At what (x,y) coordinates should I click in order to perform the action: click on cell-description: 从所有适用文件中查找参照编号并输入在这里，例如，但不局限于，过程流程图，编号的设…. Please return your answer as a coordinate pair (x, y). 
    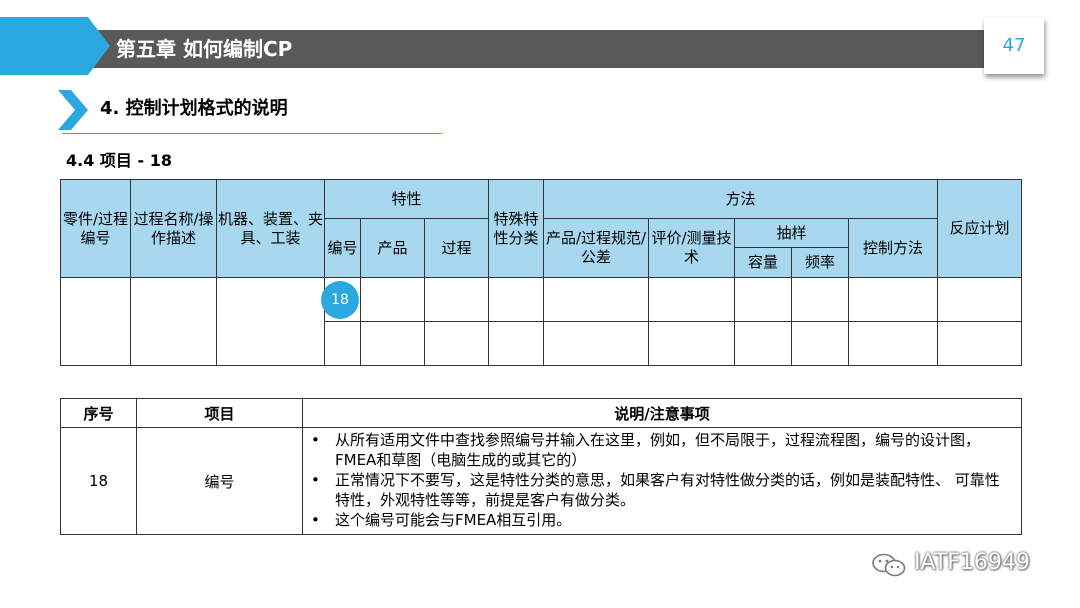
    Looking at the image, I should click on (662, 481).